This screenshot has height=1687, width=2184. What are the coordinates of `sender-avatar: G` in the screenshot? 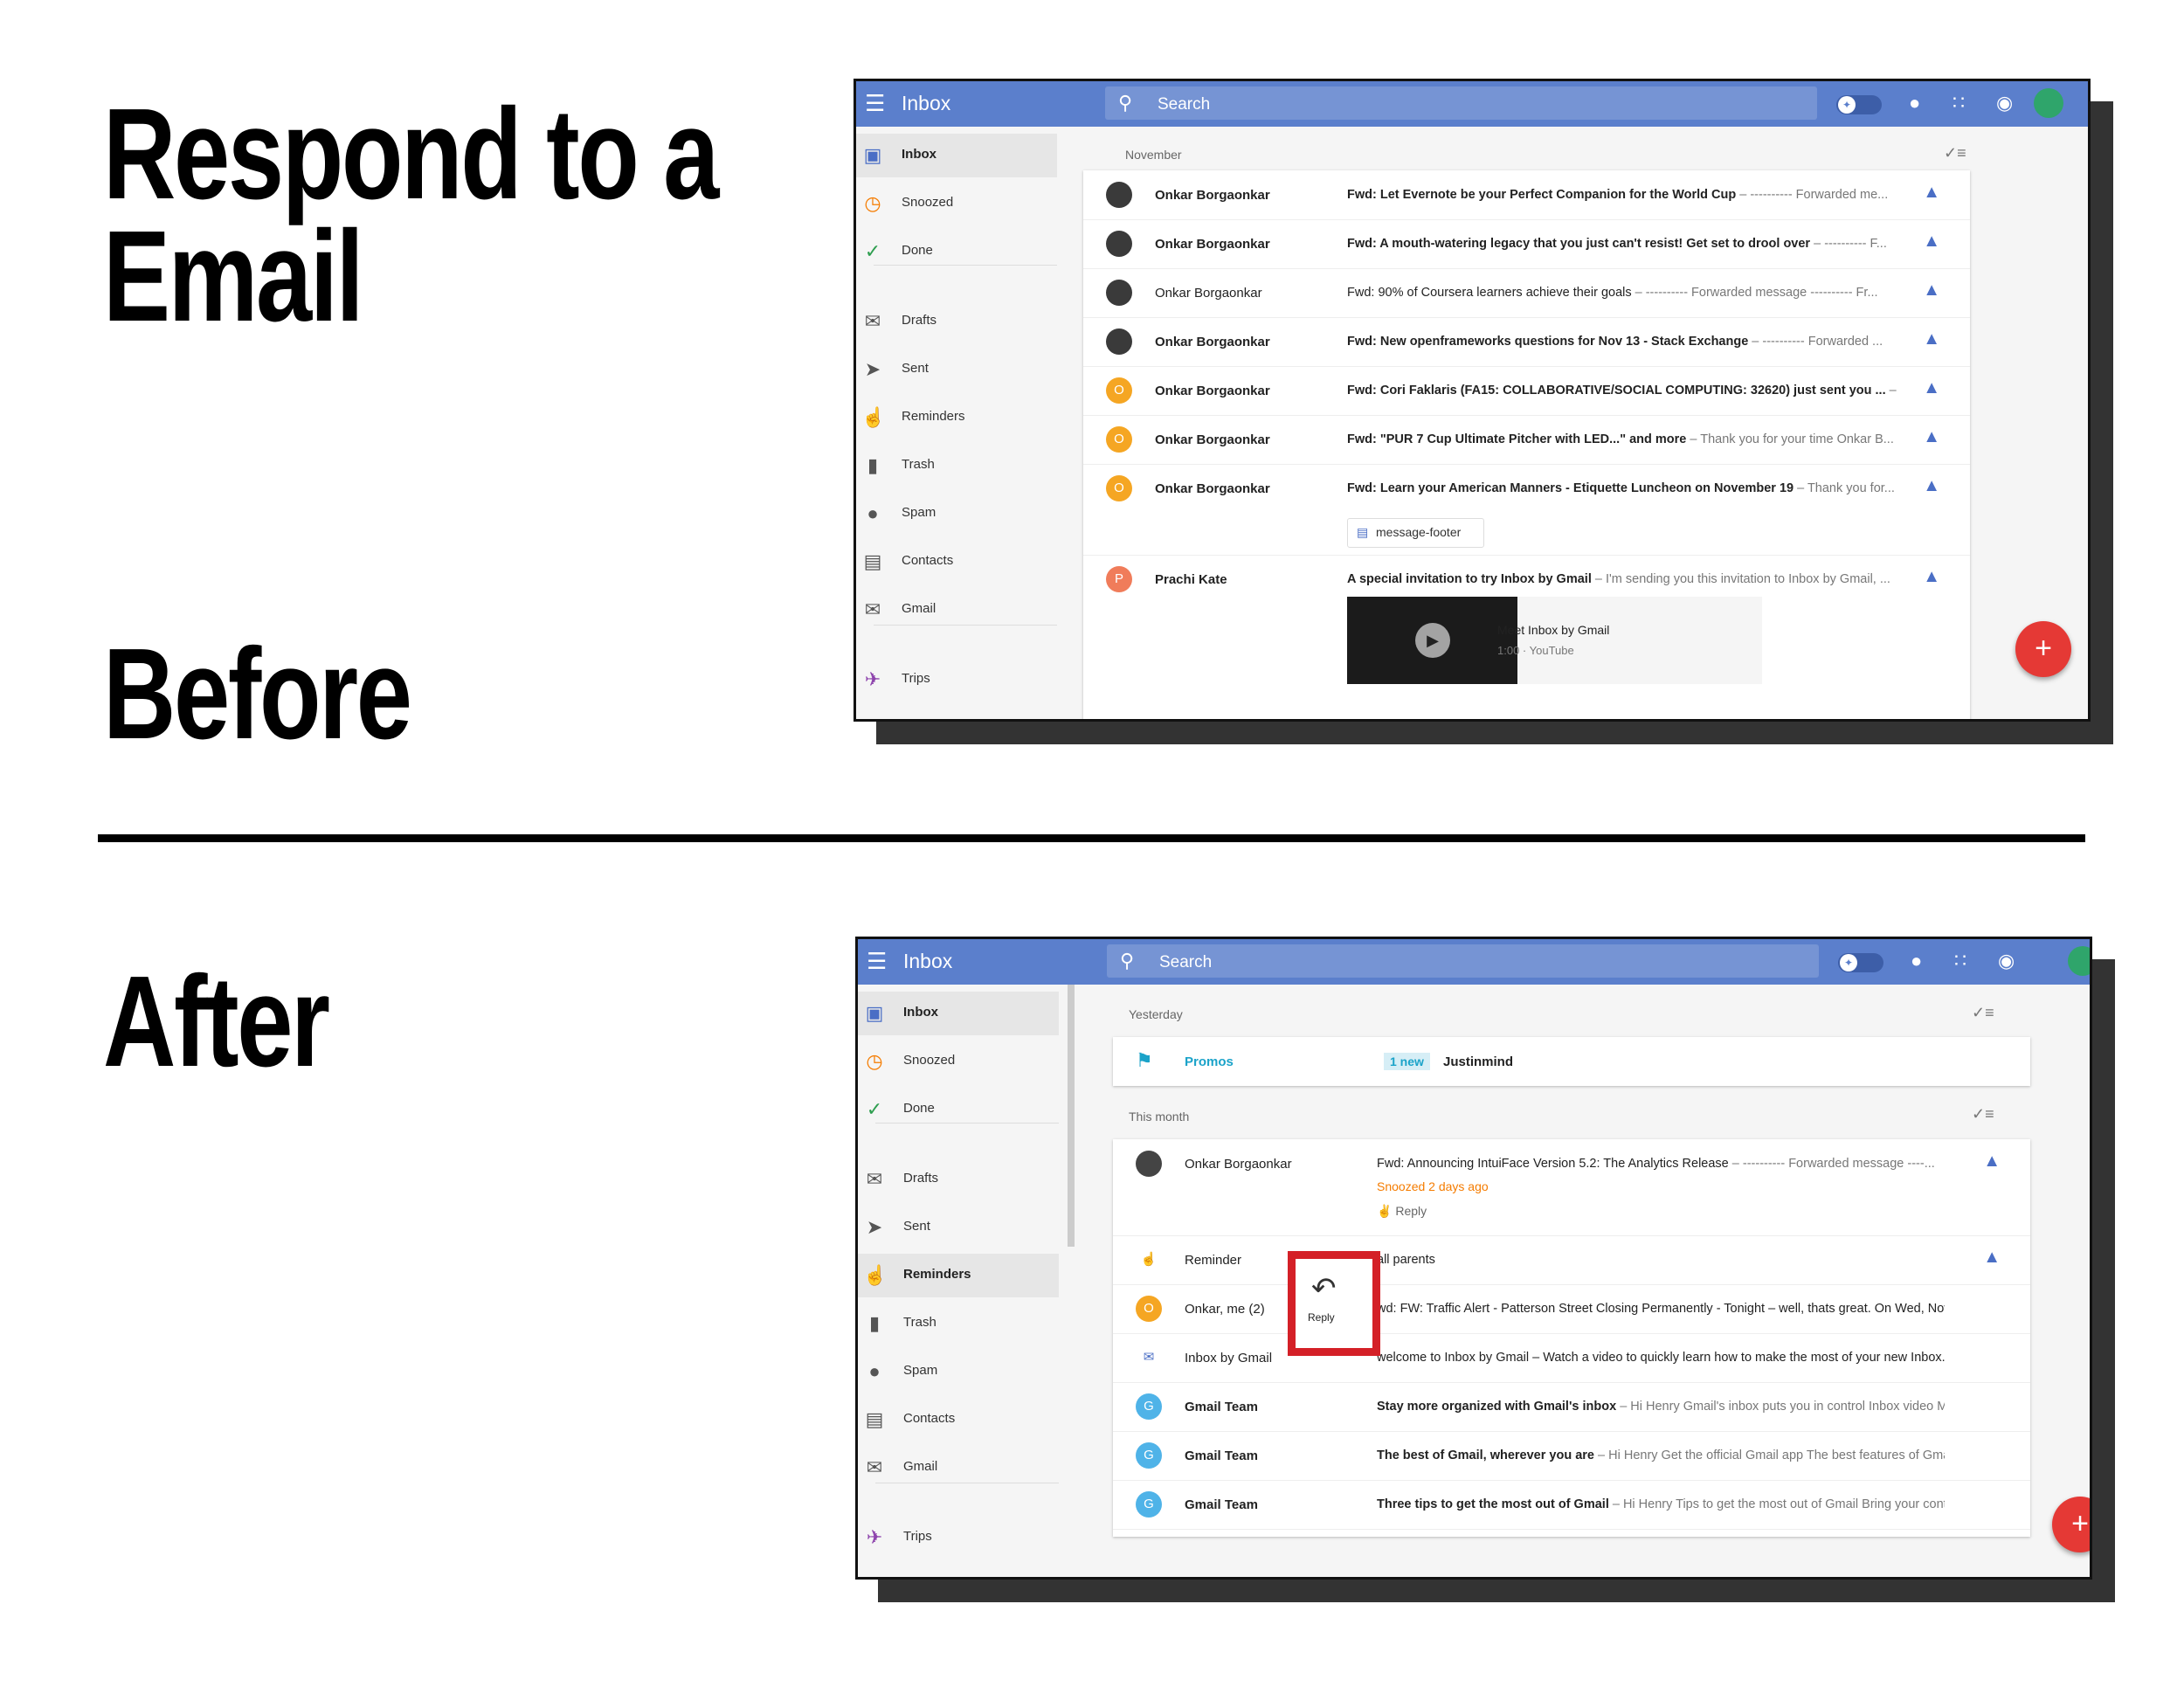 It's located at (1149, 1504).